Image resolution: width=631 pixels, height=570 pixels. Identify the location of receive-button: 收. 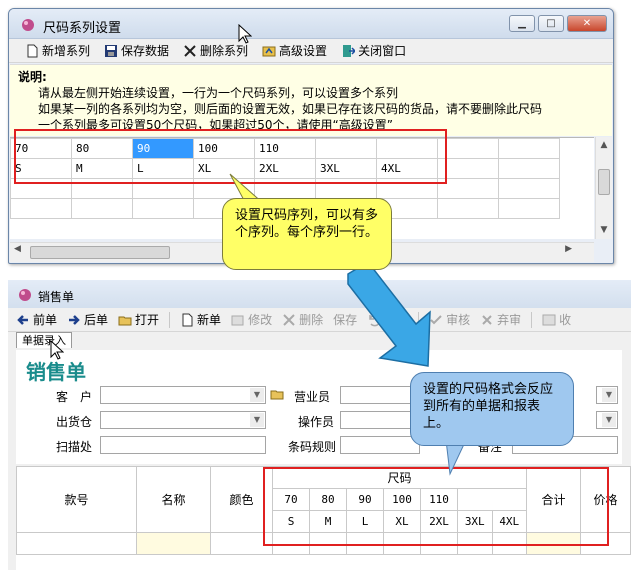
(556, 319).